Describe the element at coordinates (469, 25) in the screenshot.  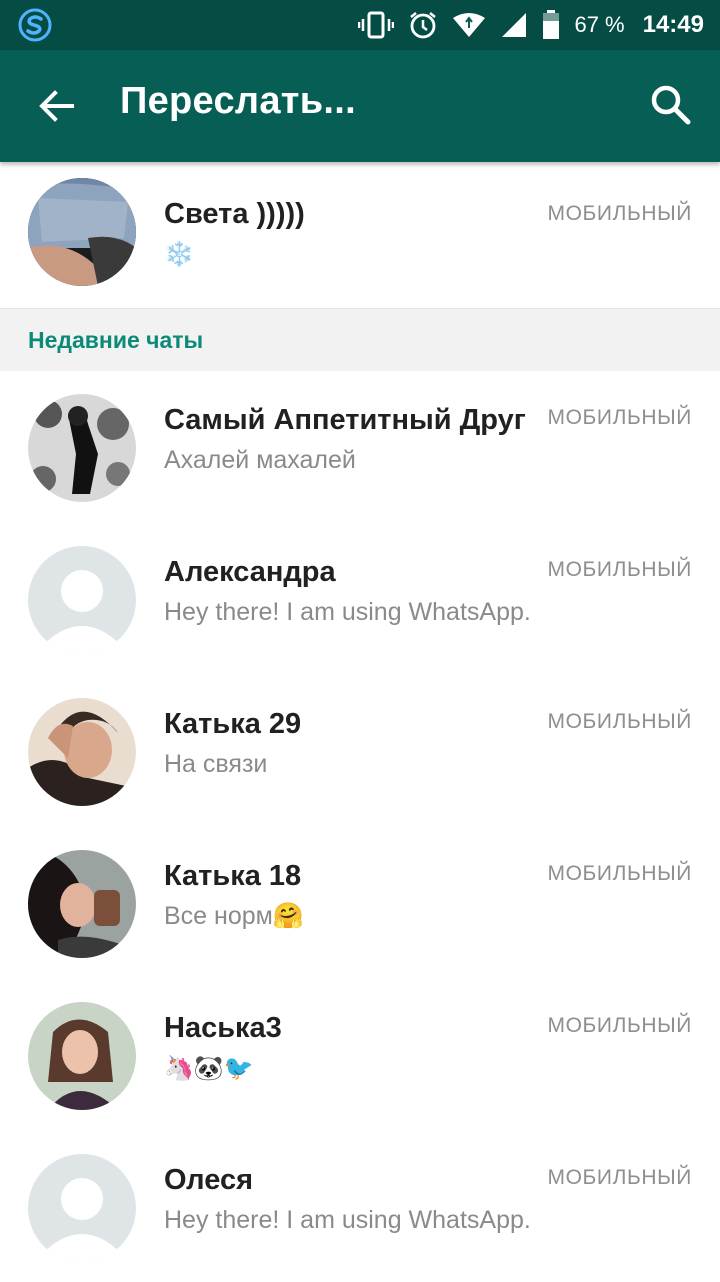
I see `wifi-icon` at that location.